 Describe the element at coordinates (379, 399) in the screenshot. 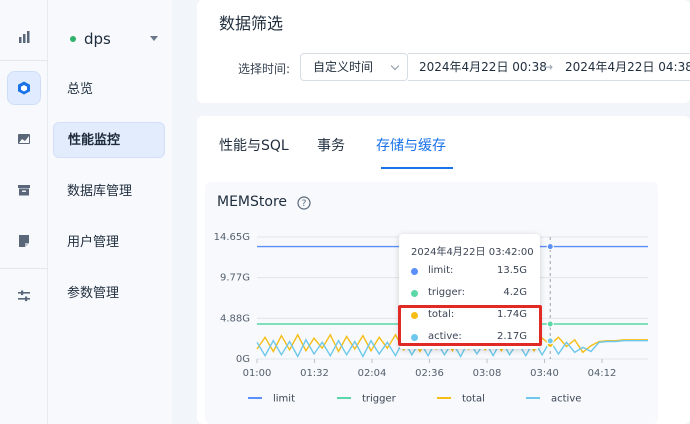

I see `legend-label-trigger: trigger` at that location.